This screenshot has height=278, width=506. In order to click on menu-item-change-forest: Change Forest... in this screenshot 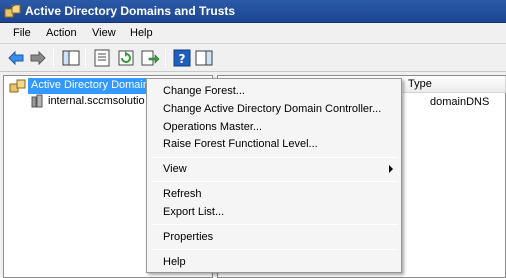, I will do `click(274, 91)`.